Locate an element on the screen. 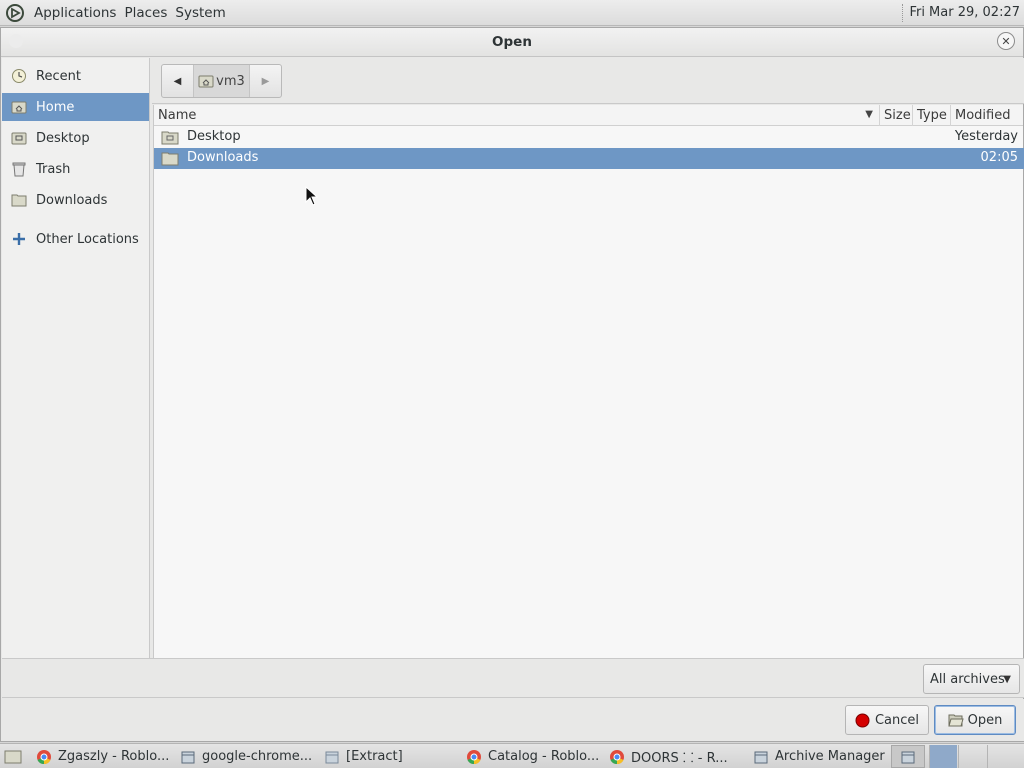 The image size is (1024, 768). column-size-label: Size is located at coordinates (897, 115).